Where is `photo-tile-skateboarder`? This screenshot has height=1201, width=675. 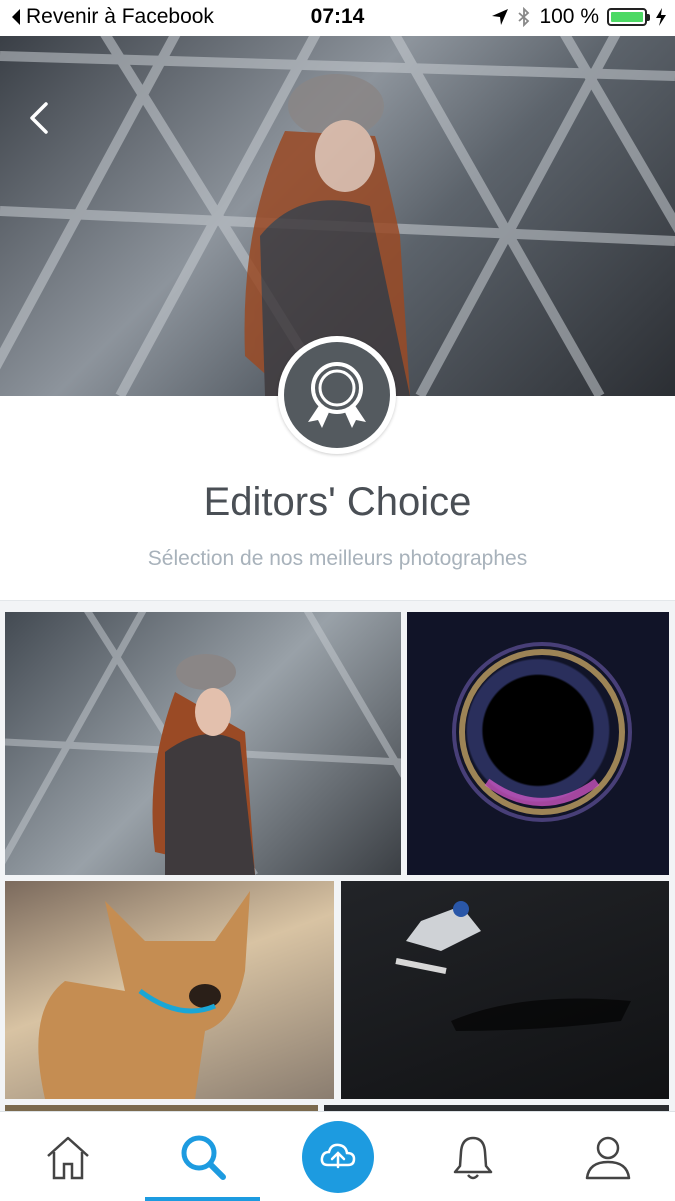 photo-tile-skateboarder is located at coordinates (505, 990).